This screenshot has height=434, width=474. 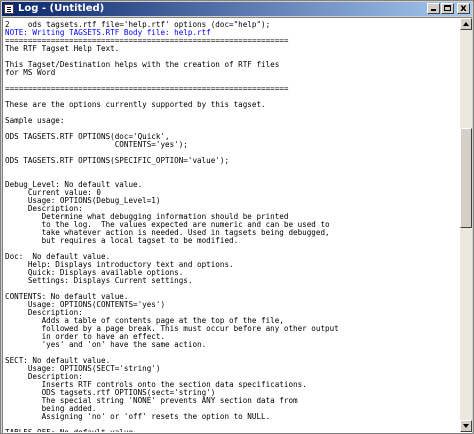 What do you see at coordinates (237, 9) in the screenshot?
I see `title-bar: Log - (Untitled) x` at bounding box center [237, 9].